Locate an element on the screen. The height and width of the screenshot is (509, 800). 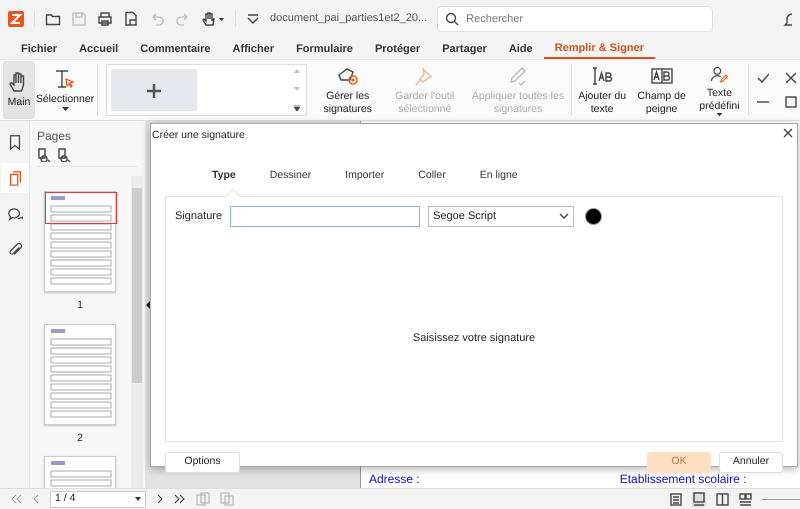
two-page-icon is located at coordinates (722, 499).